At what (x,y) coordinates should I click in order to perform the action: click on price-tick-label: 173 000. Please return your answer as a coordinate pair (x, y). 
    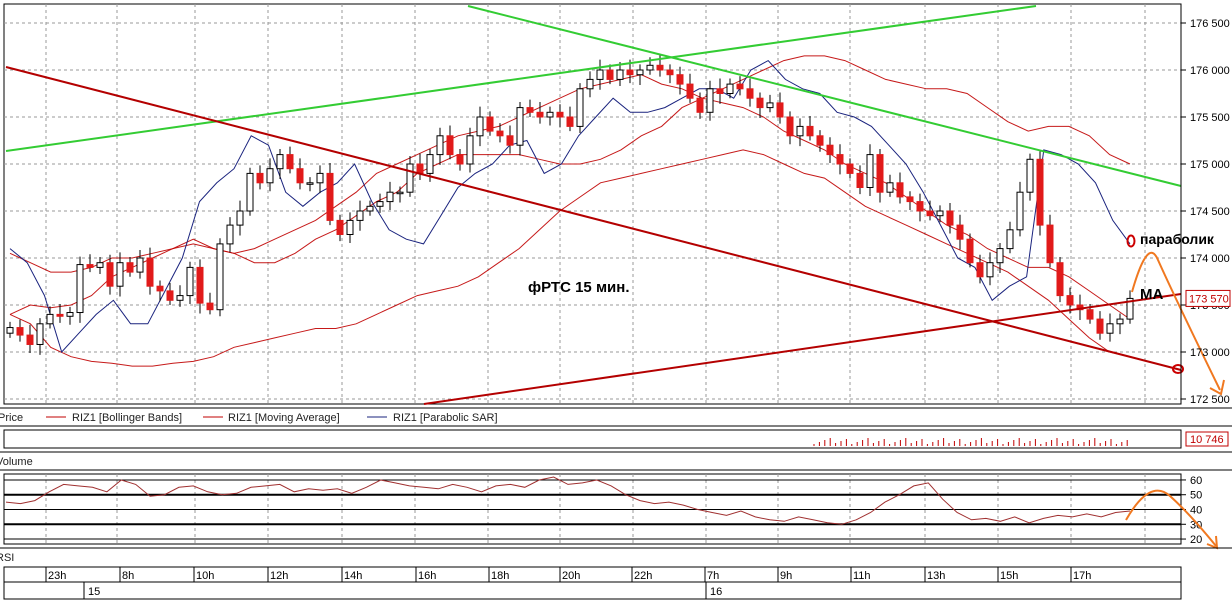
    Looking at the image, I should click on (1210, 353).